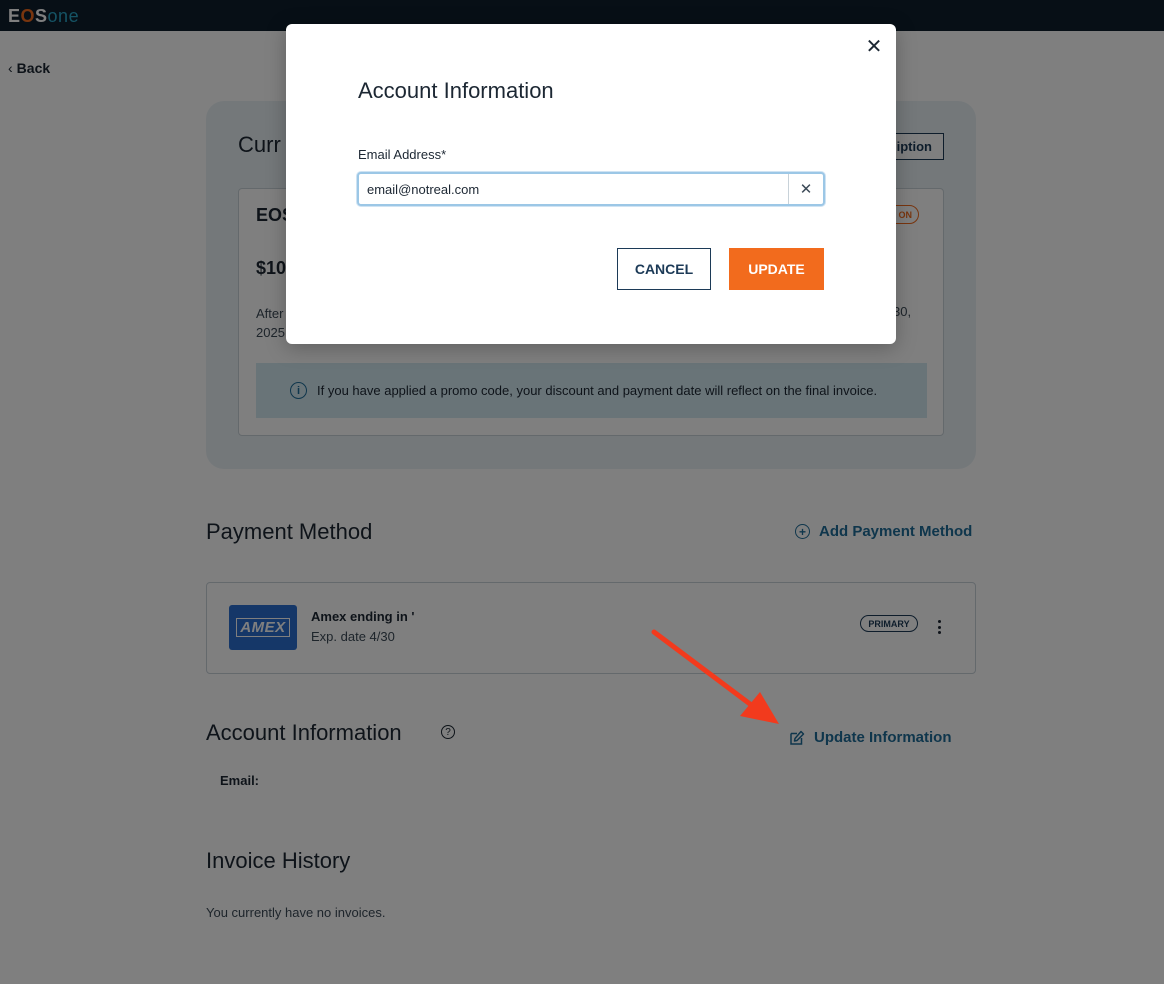  Describe the element at coordinates (574, 189) in the screenshot. I see `email-input` at that location.